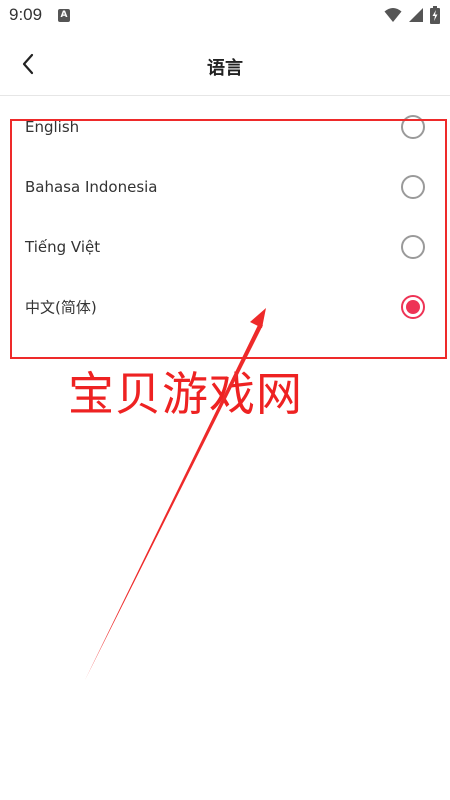 The width and height of the screenshot is (450, 800). I want to click on notification-a-icon: A, so click(64, 15).